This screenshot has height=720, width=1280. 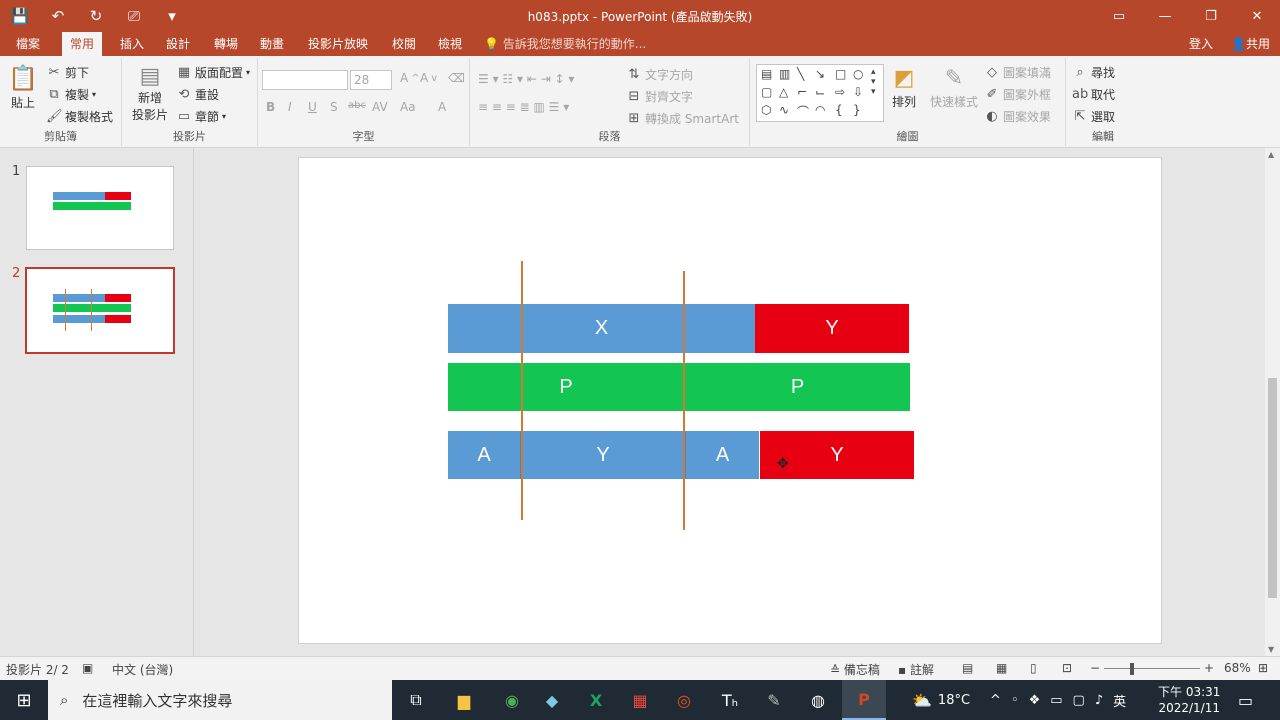 I want to click on shape-x: X, so click(x=601, y=328).